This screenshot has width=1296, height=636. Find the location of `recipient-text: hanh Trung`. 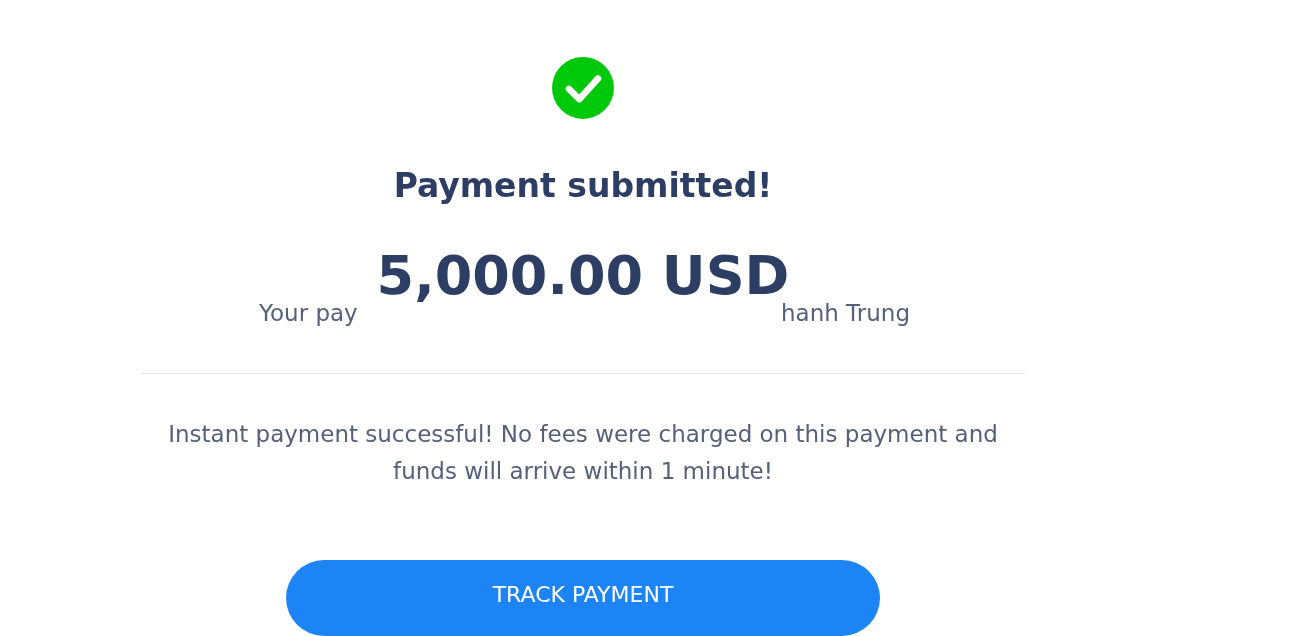

recipient-text: hanh Trung is located at coordinates (845, 313).